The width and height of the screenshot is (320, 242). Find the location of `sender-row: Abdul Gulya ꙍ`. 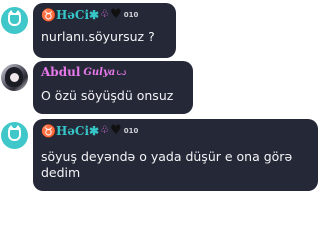

sender-row: Abdul Gulya ꙍ is located at coordinates (84, 72).